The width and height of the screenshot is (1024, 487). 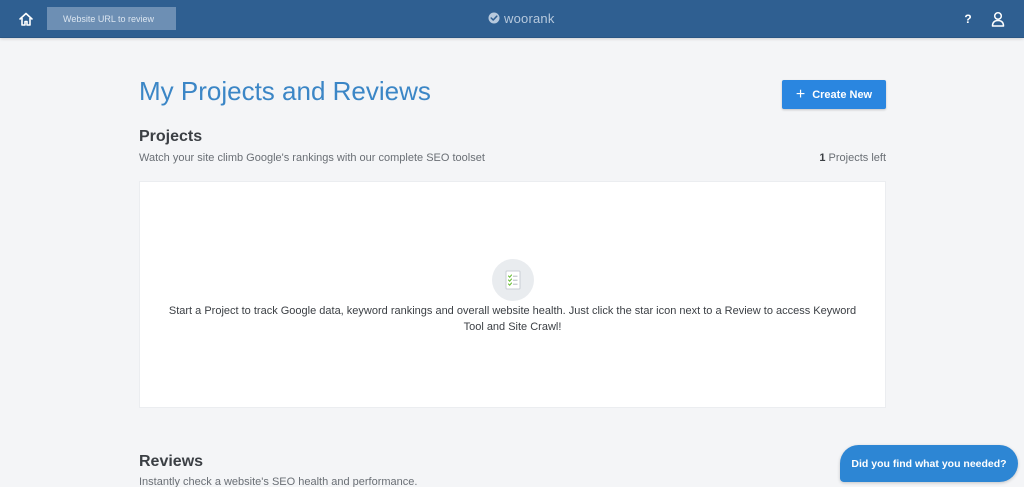 I want to click on user-icon, so click(x=998, y=19).